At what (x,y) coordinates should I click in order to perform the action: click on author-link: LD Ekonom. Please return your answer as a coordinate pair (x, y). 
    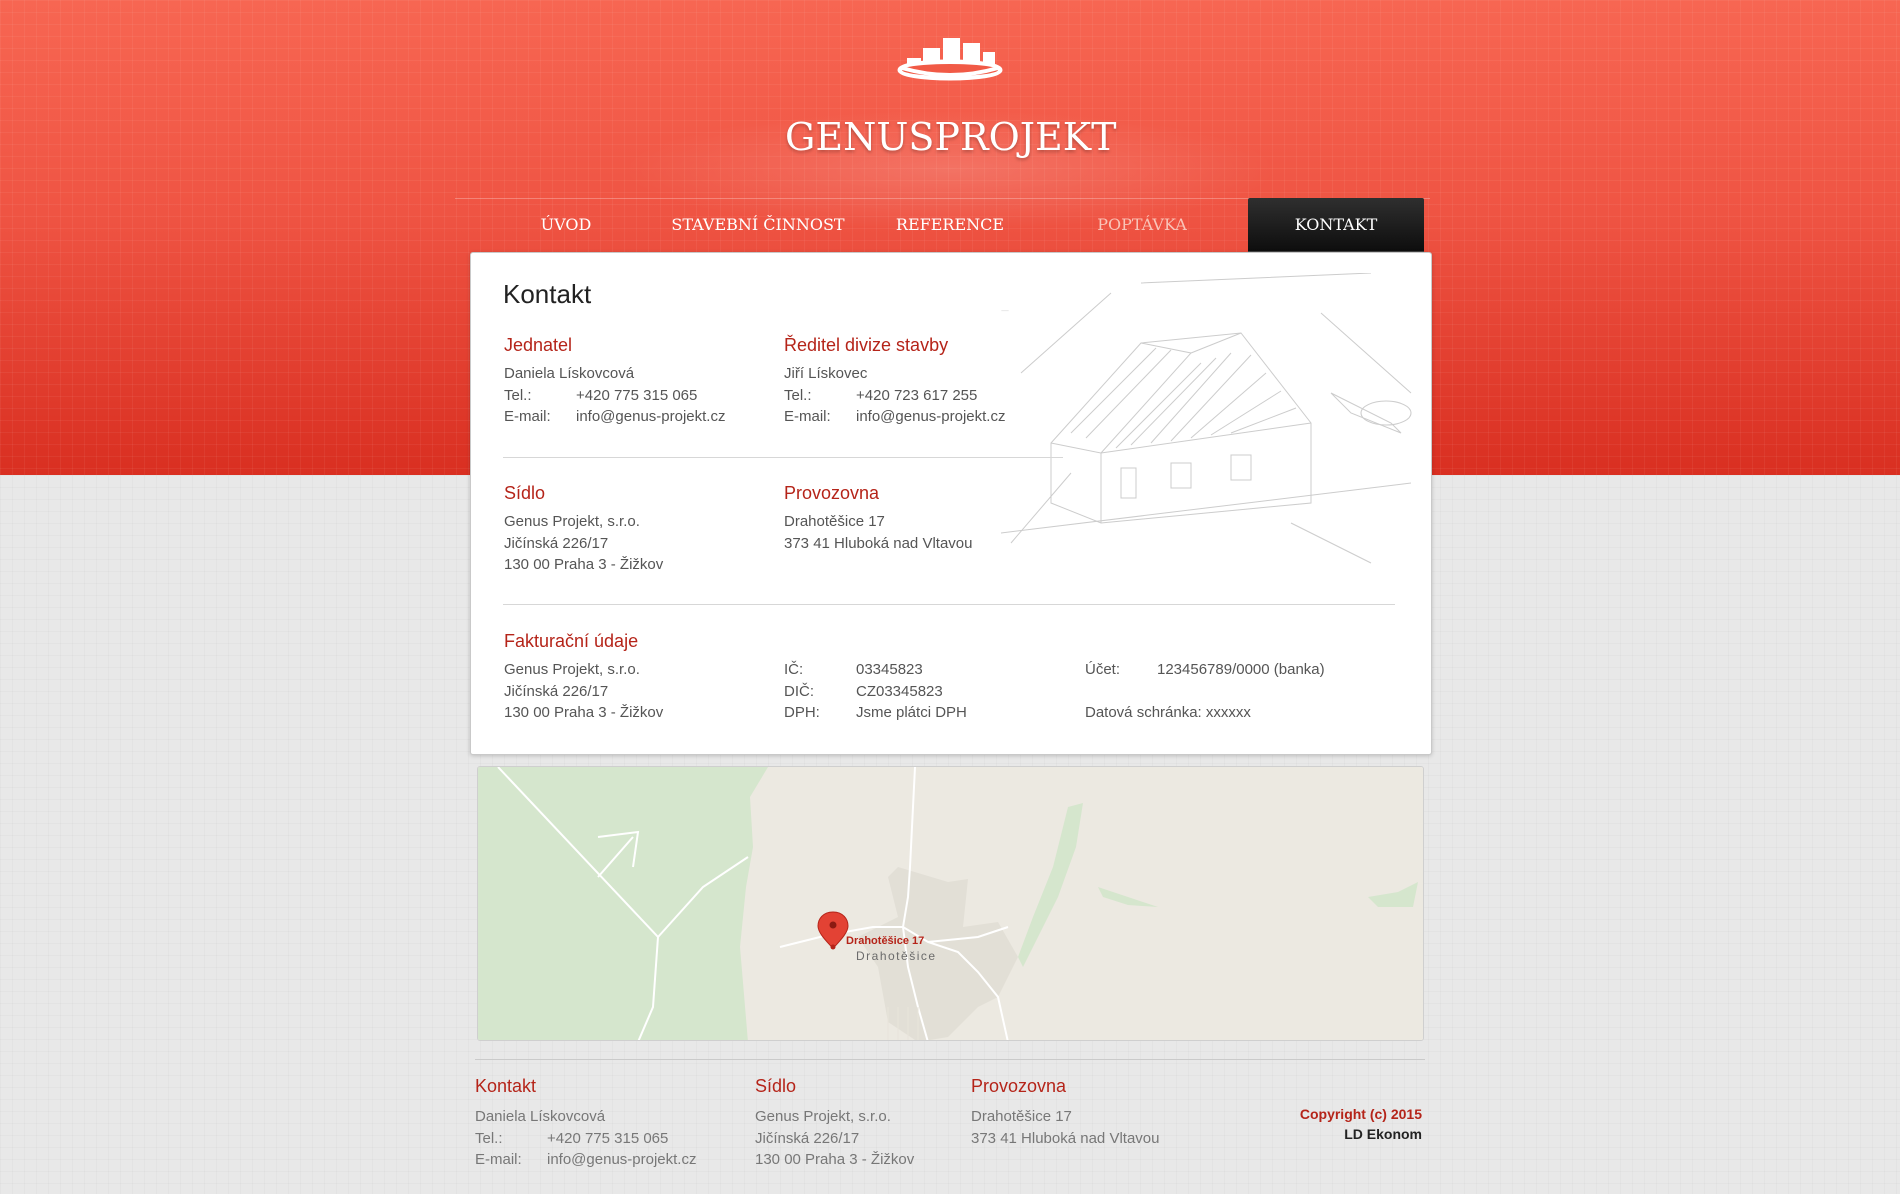
    Looking at the image, I should click on (1361, 1134).